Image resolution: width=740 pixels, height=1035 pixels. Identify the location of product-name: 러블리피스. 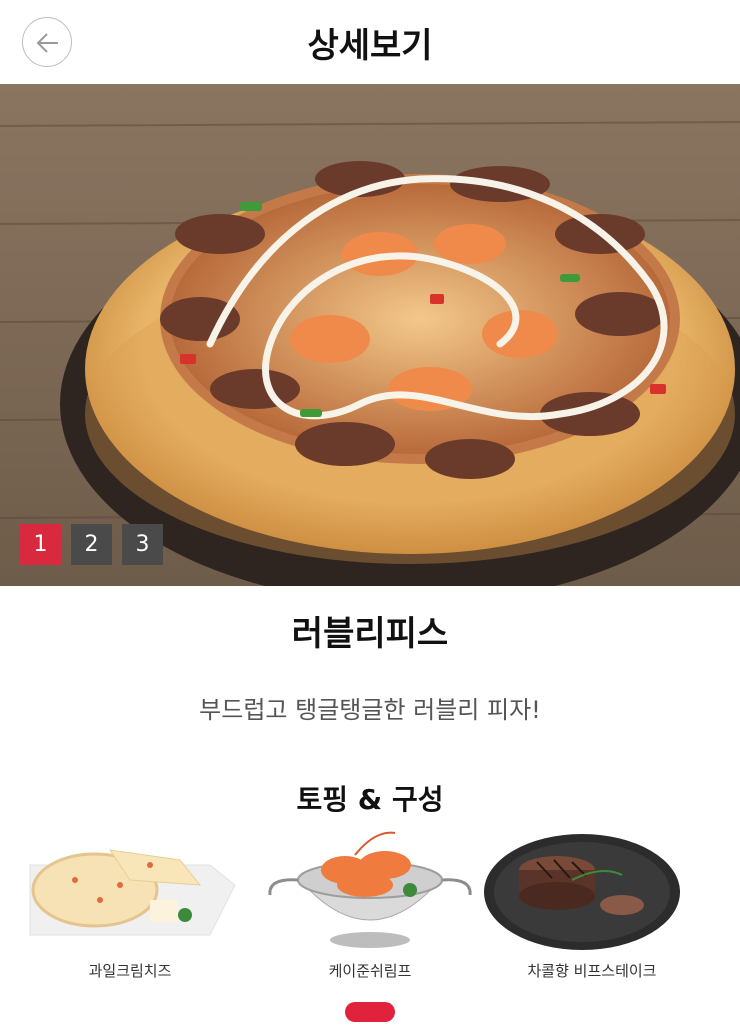
(370, 634).